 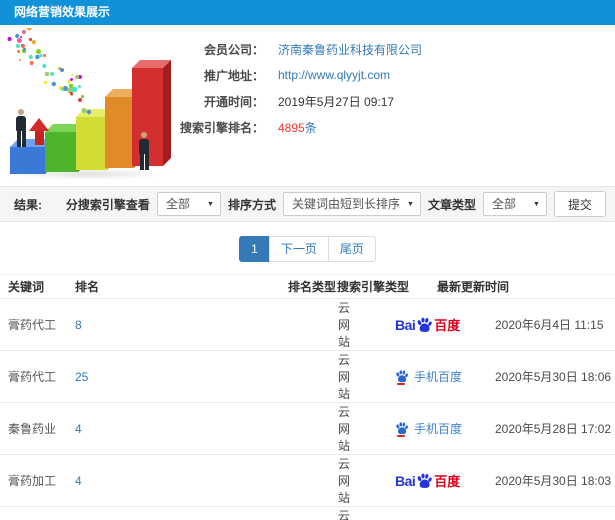 What do you see at coordinates (254, 249) in the screenshot?
I see `page-number-current: 1` at bounding box center [254, 249].